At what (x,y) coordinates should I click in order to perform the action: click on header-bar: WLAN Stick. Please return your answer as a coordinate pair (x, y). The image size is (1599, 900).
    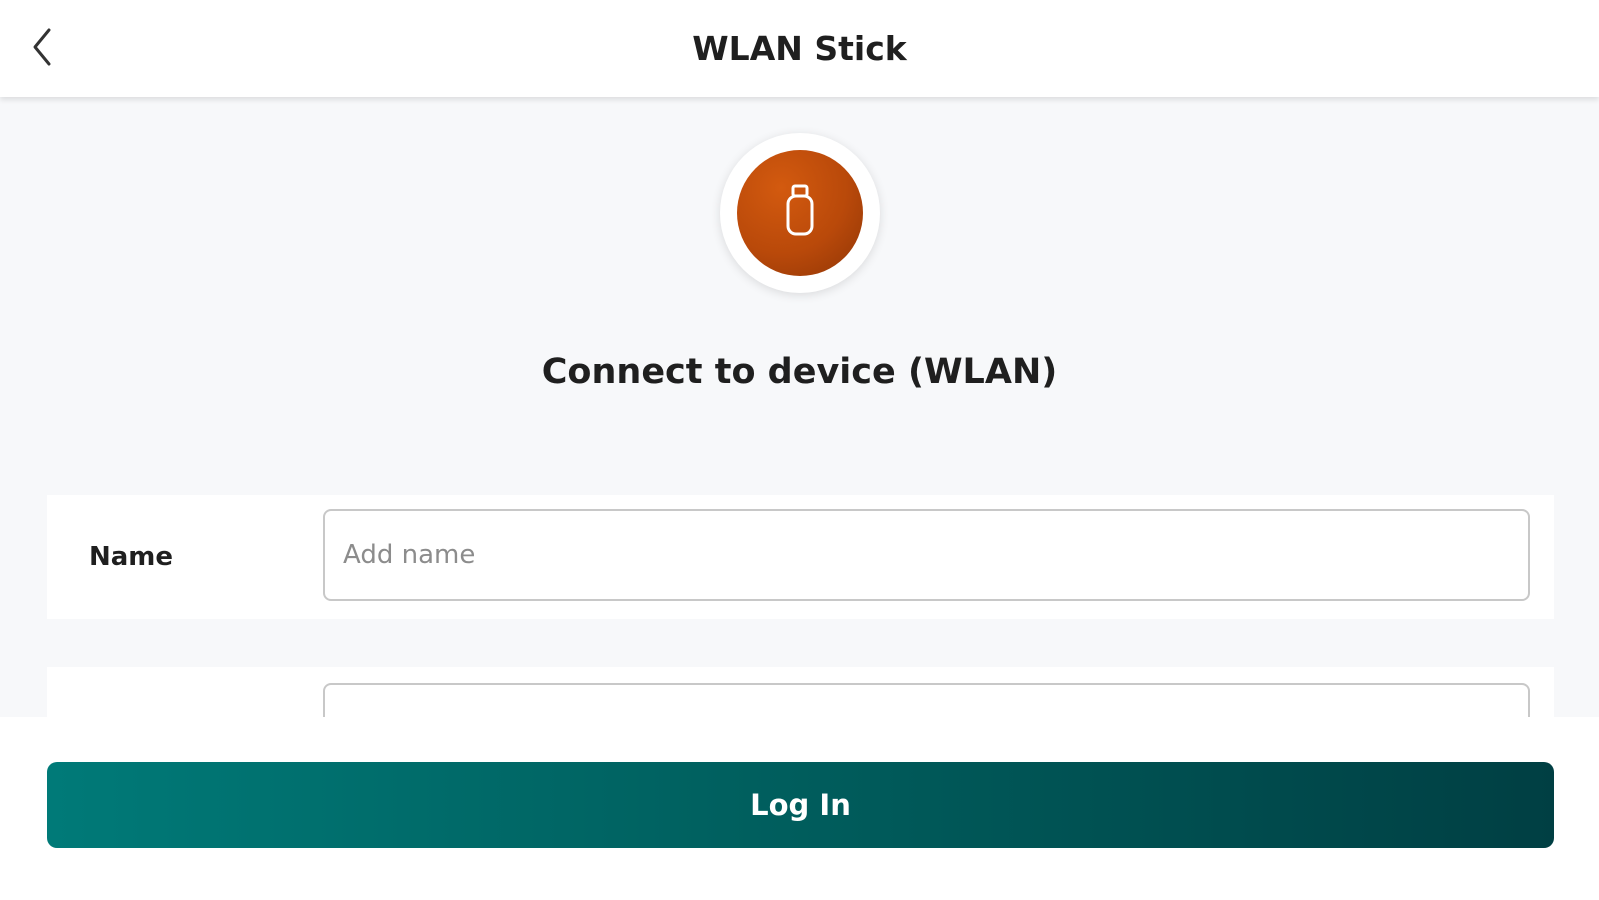
    Looking at the image, I should click on (799, 48).